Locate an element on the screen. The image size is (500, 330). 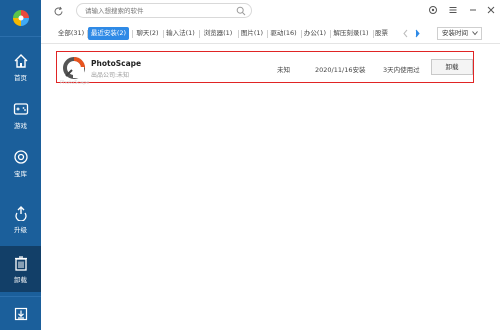
sidebar-item-games: 游戏 is located at coordinates (20, 115).